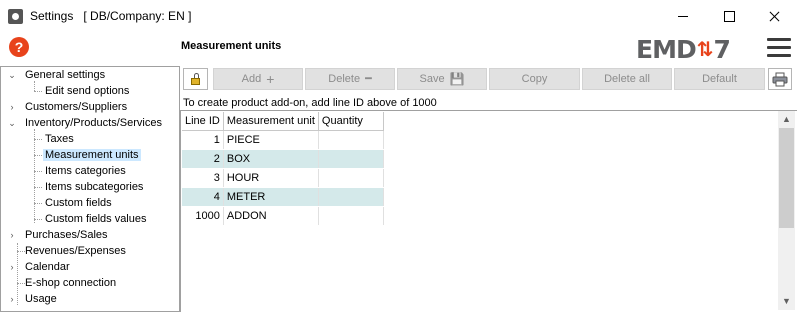 The image size is (798, 312). Describe the element at coordinates (203, 216) in the screenshot. I see `cell-line-id: 1000` at that location.